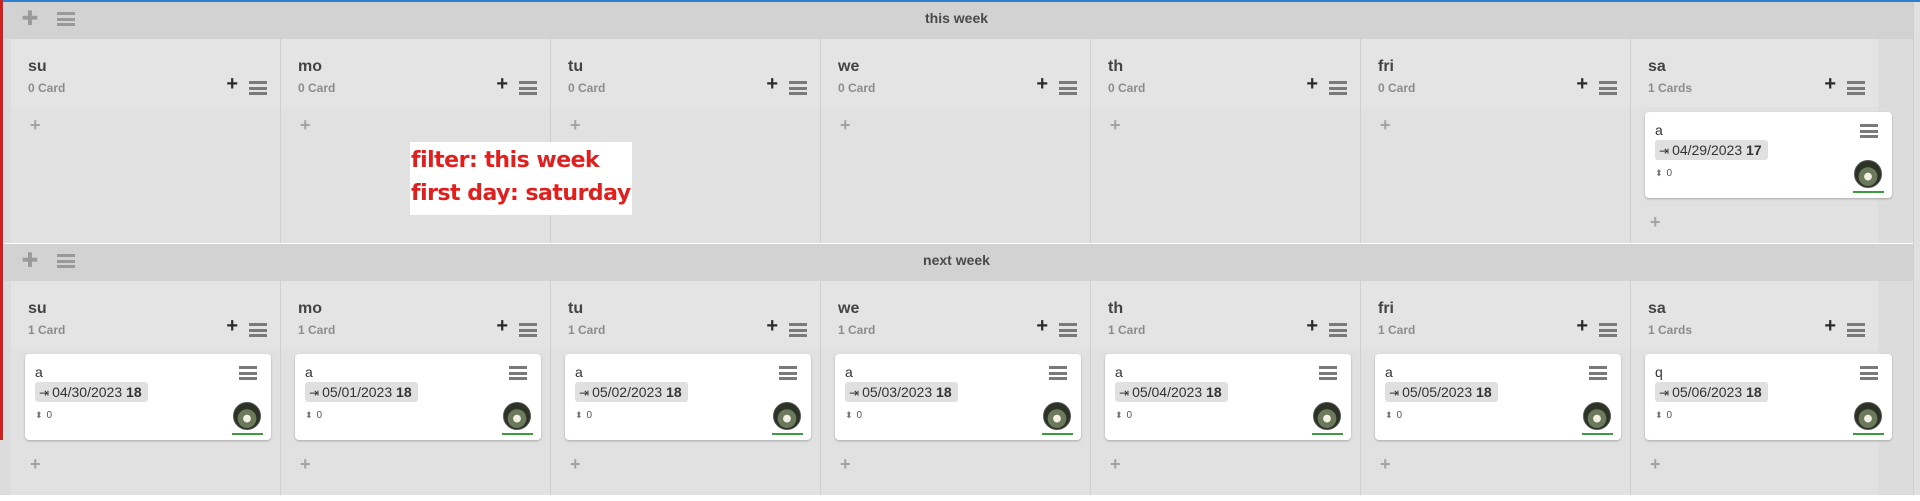 The image size is (1920, 501). What do you see at coordinates (1670, 88) in the screenshot?
I see `card-count: 1 Cards` at bounding box center [1670, 88].